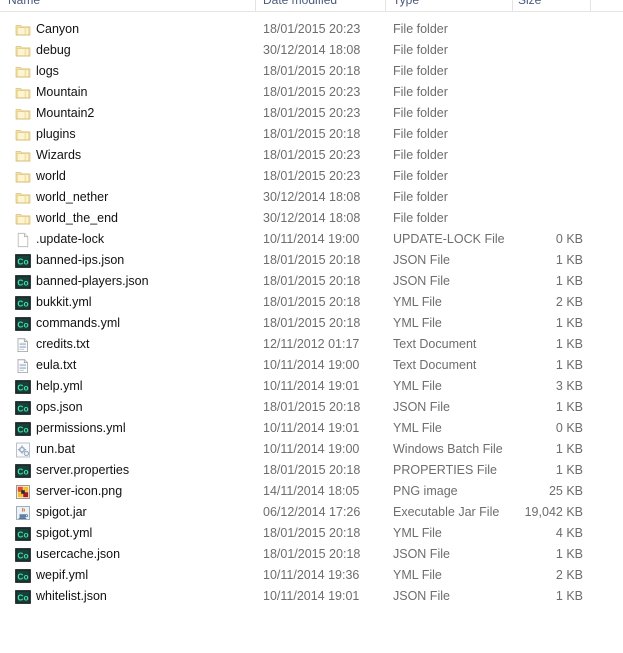 This screenshot has height=653, width=623. What do you see at coordinates (569, 386) in the screenshot?
I see `file-size-cell: 3 KB` at bounding box center [569, 386].